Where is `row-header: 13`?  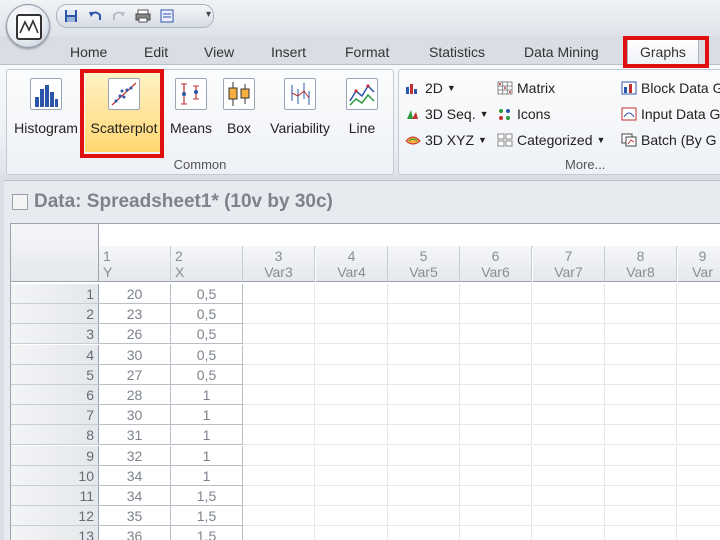
row-header: 13 is located at coordinates (55, 533).